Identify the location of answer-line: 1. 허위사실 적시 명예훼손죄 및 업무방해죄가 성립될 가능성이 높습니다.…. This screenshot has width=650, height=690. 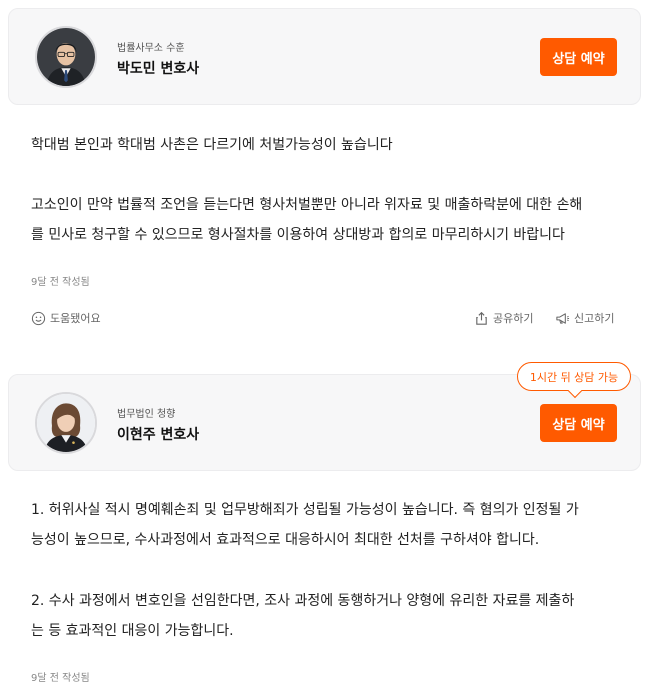
(305, 510).